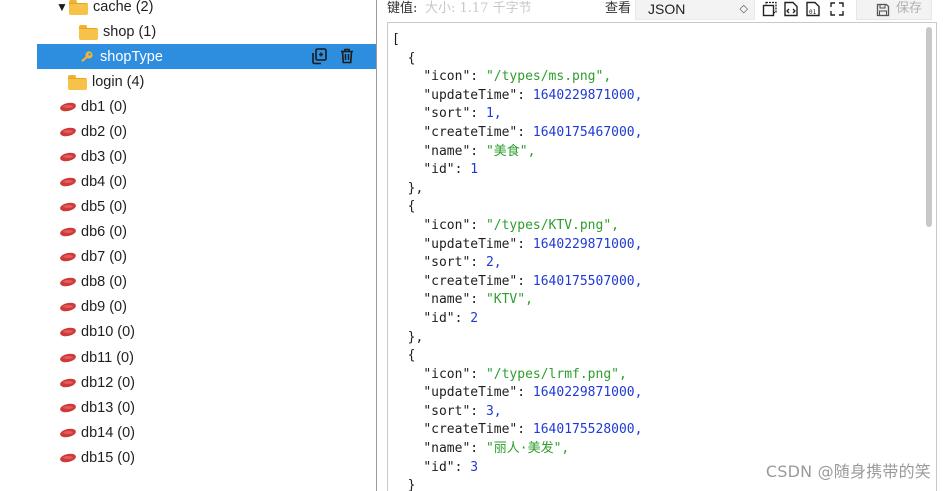  Describe the element at coordinates (347, 56) in the screenshot. I see `trash-icon` at that location.